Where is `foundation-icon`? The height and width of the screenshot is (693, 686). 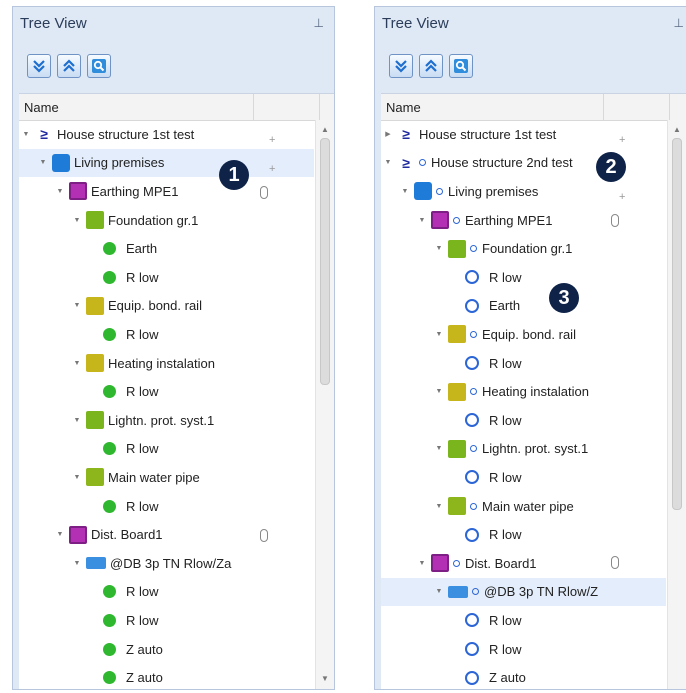
foundation-icon is located at coordinates (95, 220).